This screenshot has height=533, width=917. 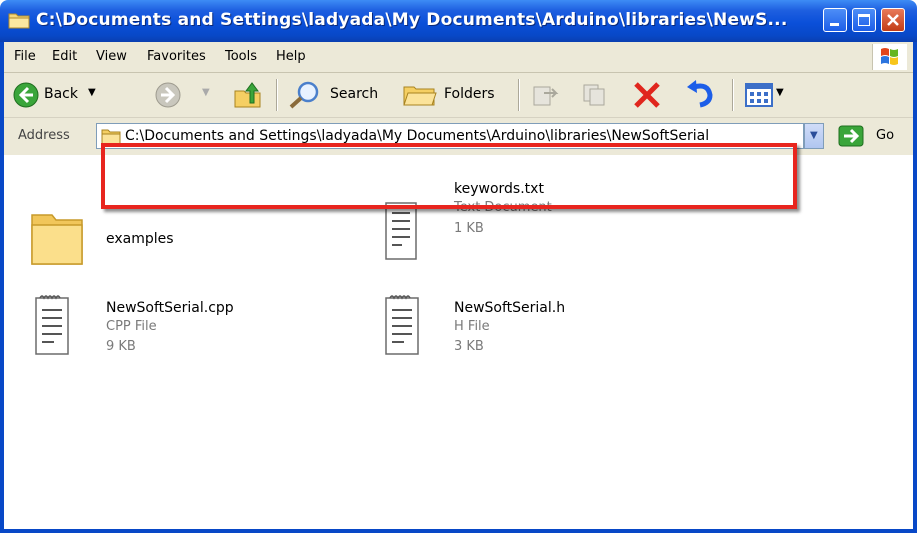 I want to click on window-frame-bottom, so click(x=458, y=531).